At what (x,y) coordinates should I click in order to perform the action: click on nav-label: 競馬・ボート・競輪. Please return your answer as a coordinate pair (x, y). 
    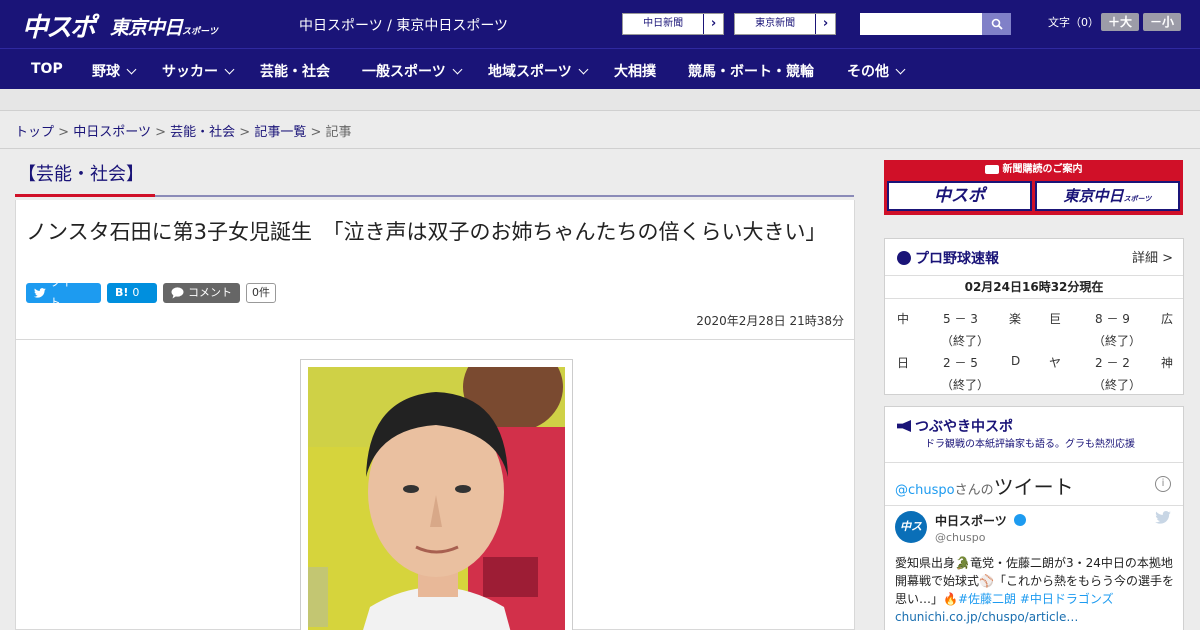
    Looking at the image, I should click on (751, 72).